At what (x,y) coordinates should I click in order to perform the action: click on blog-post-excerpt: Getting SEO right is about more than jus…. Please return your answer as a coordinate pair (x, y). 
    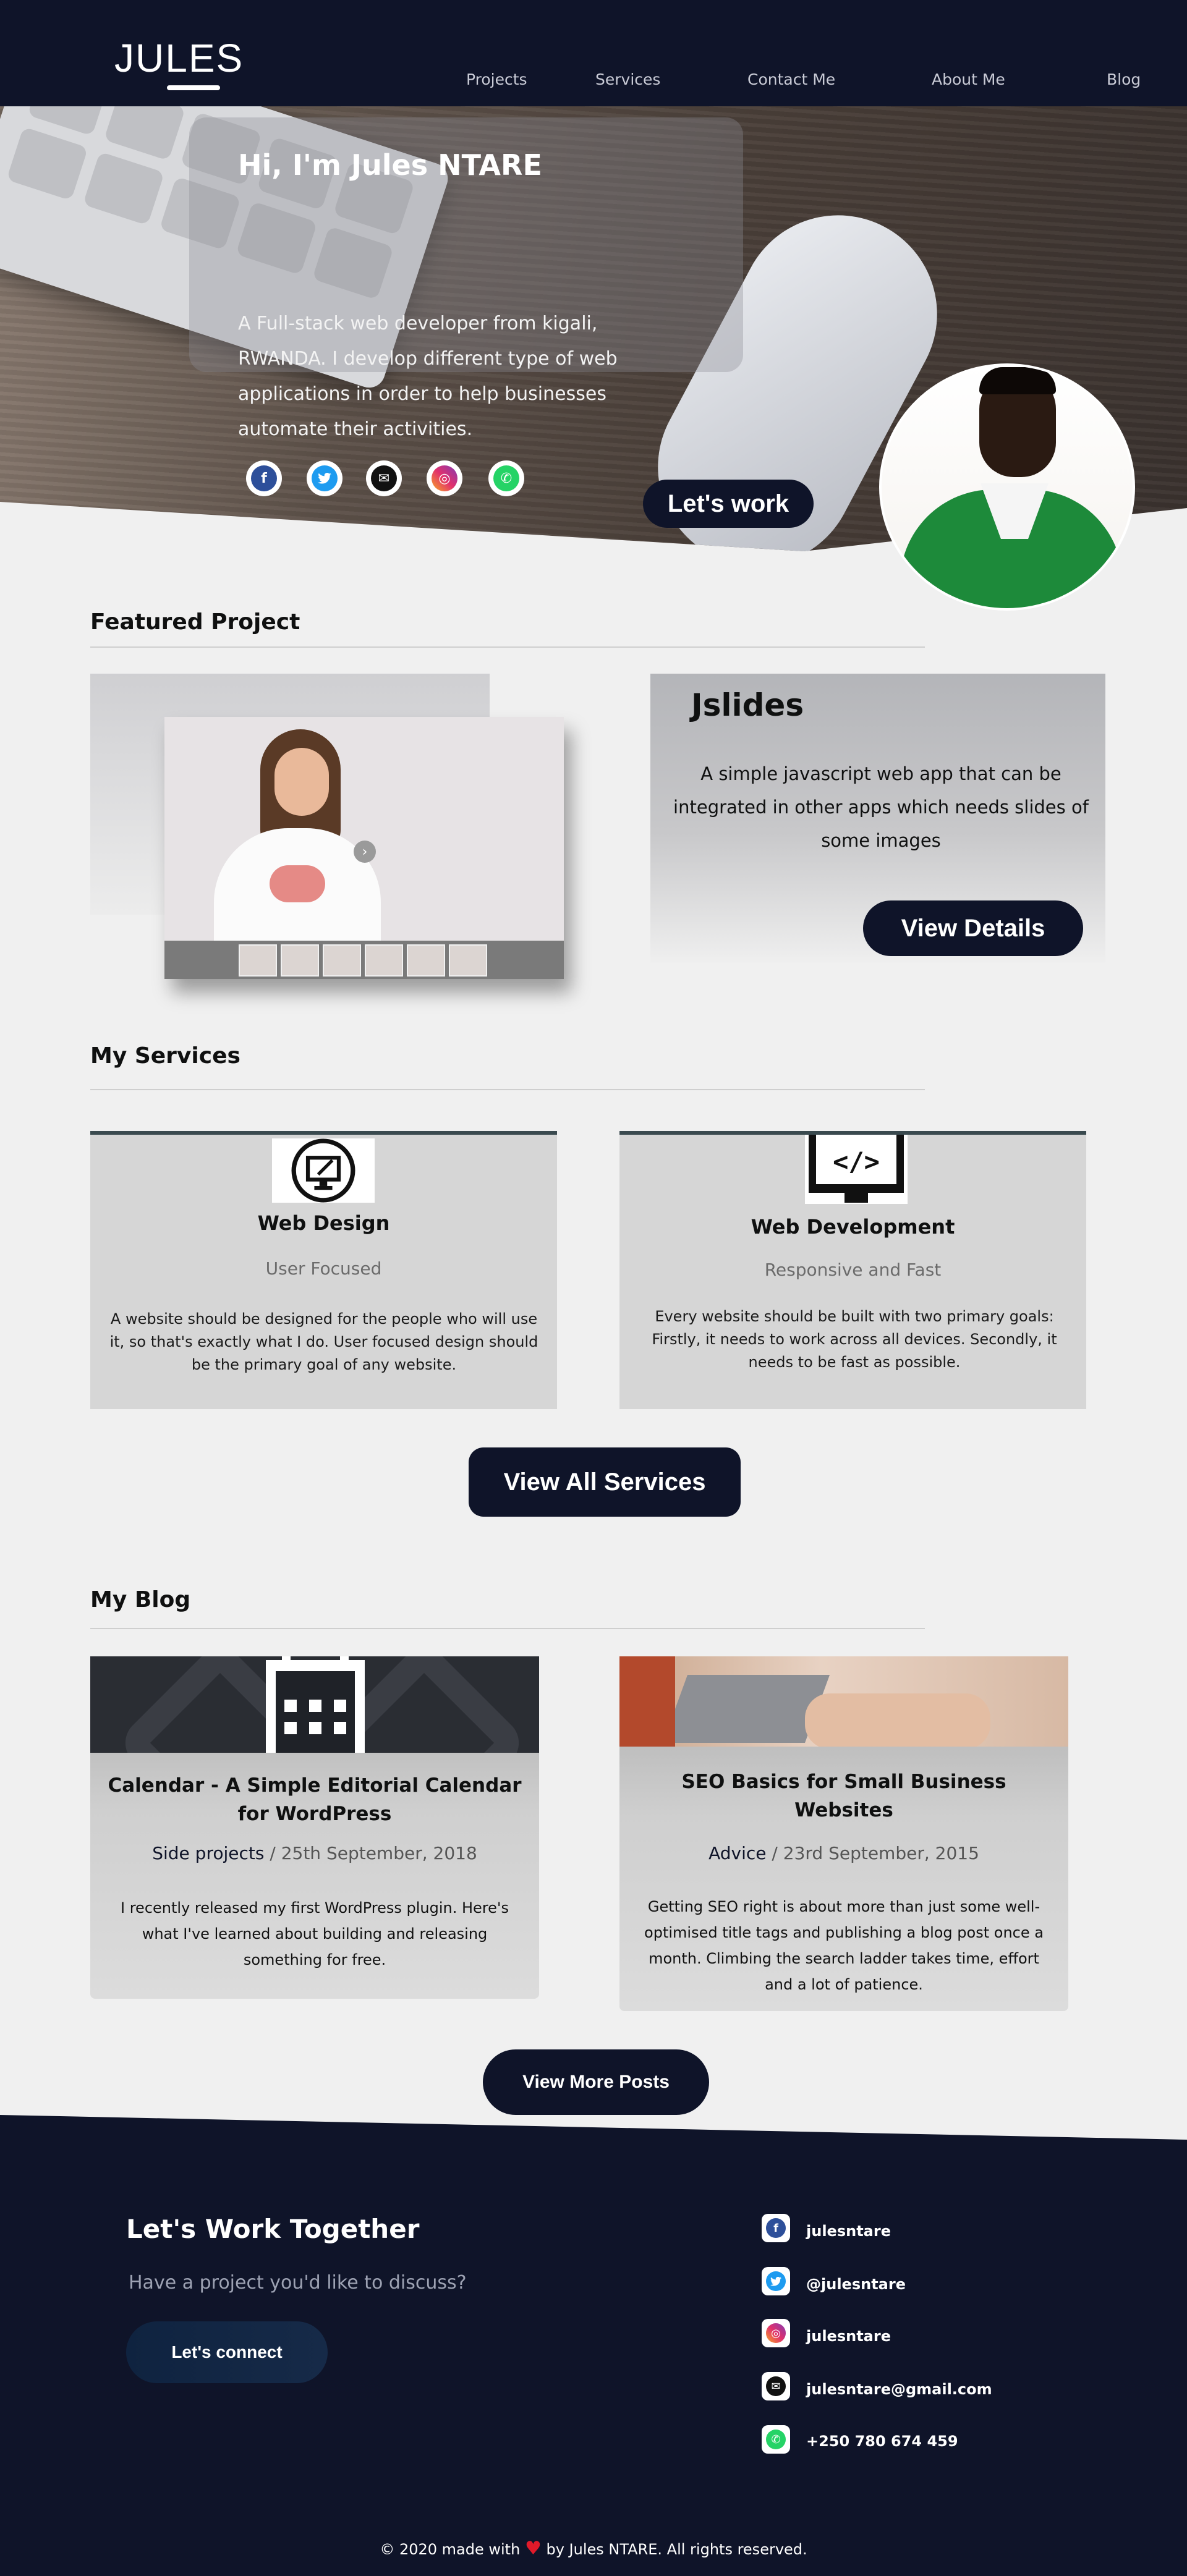
    Looking at the image, I should click on (844, 1945).